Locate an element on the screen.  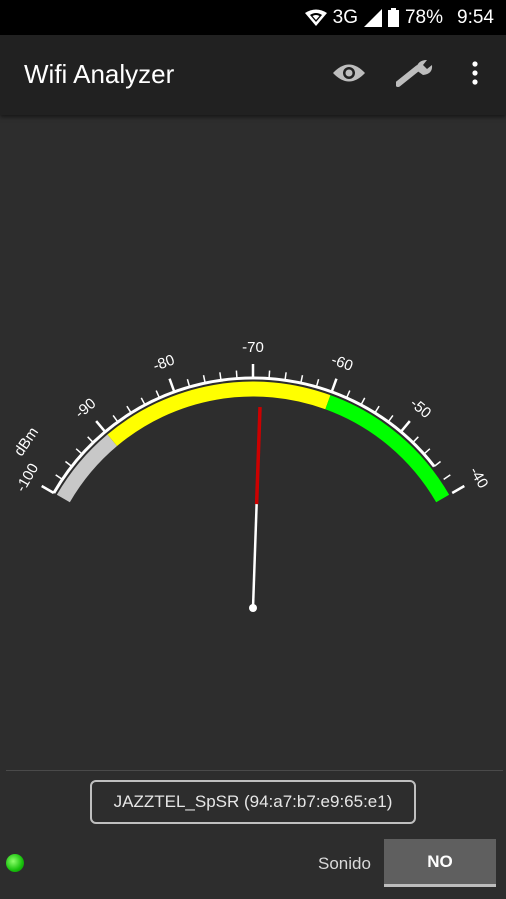
battery-icon is located at coordinates (393, 17).